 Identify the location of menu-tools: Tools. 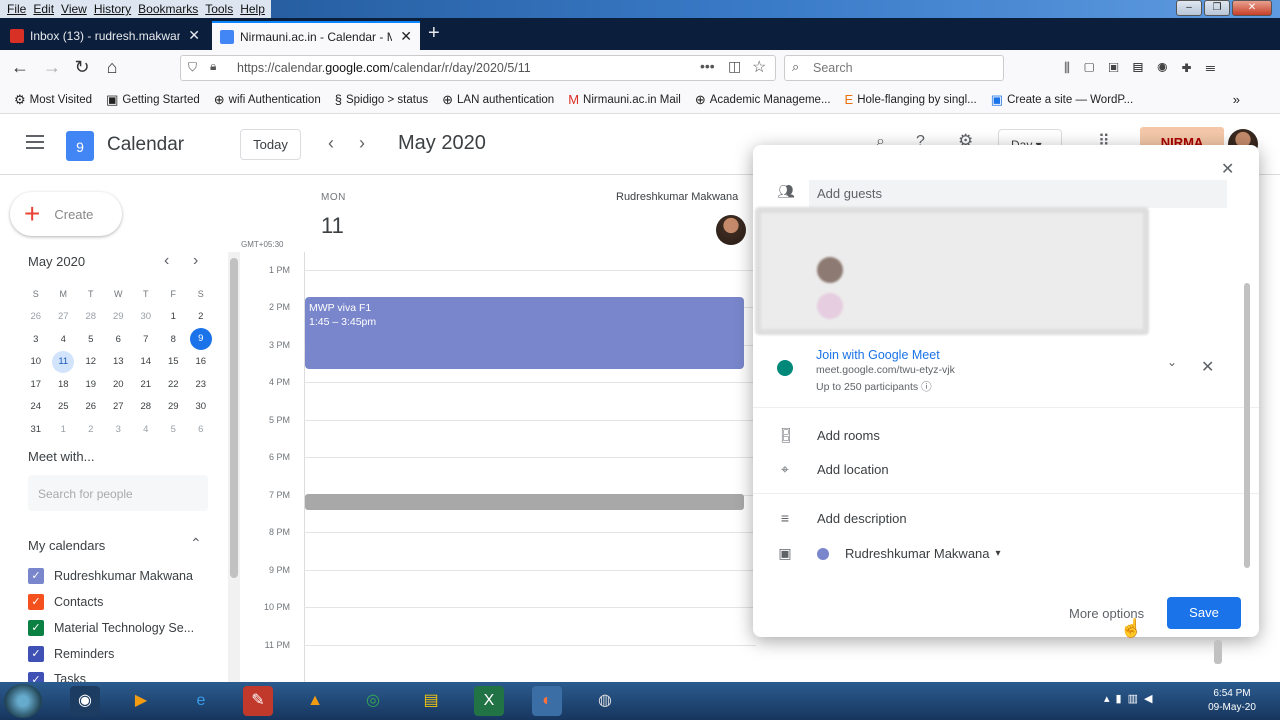
(219, 9).